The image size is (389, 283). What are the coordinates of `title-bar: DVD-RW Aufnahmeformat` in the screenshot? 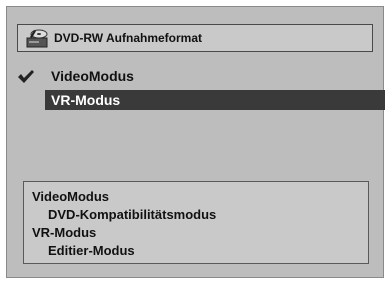 It's located at (195, 38).